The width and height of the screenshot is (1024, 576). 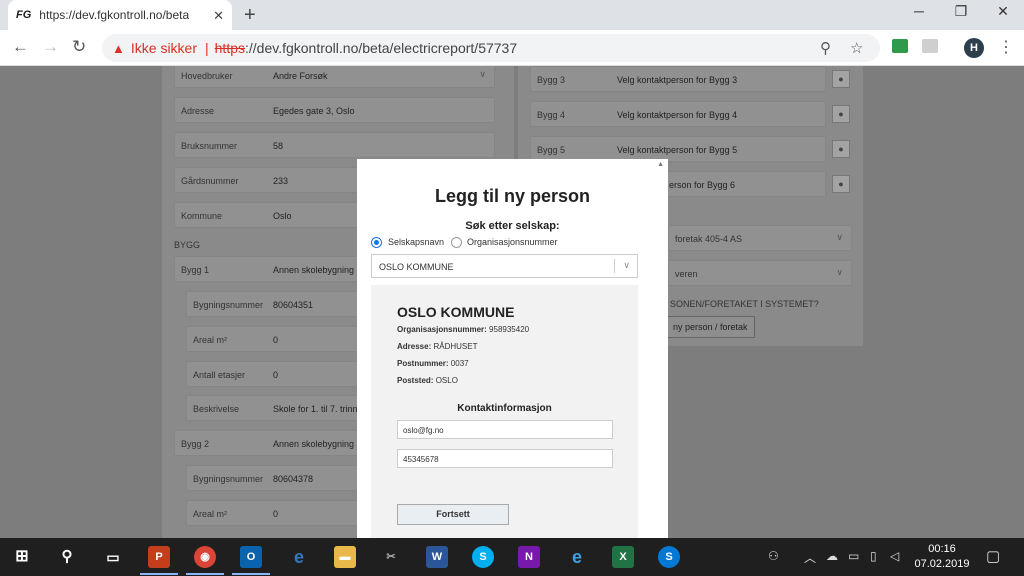 I want to click on browser-tab: FG https://dev.fgkontroll.no/beta/elec ✕, so click(x=120, y=15).